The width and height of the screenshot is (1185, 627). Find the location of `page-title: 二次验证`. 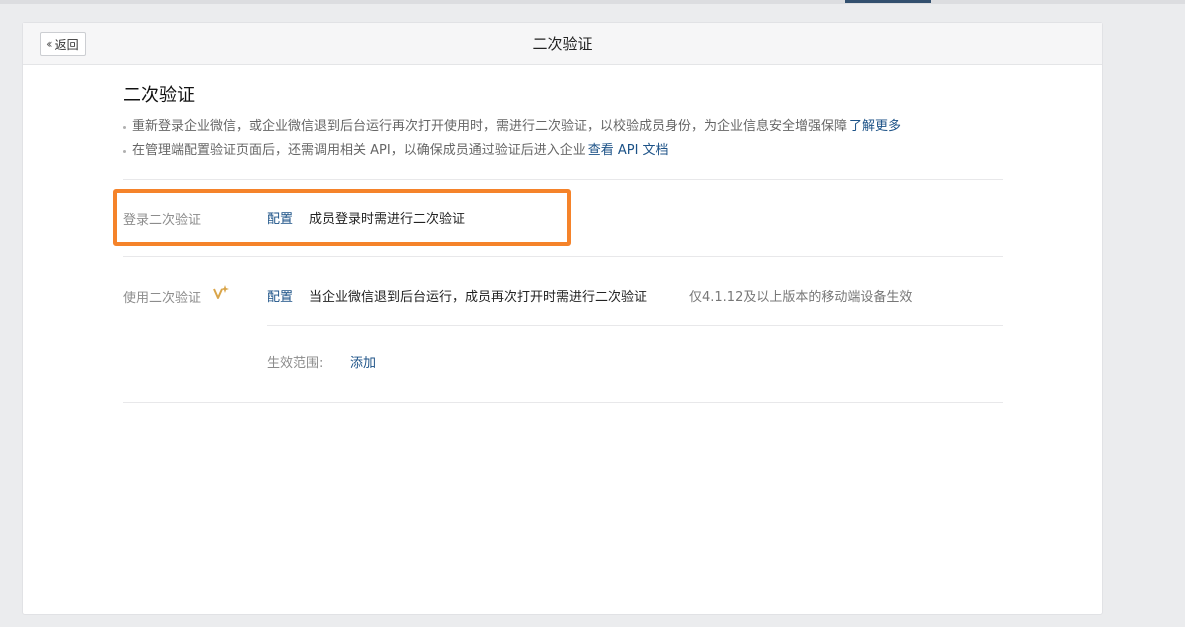

page-title: 二次验证 is located at coordinates (562, 44).